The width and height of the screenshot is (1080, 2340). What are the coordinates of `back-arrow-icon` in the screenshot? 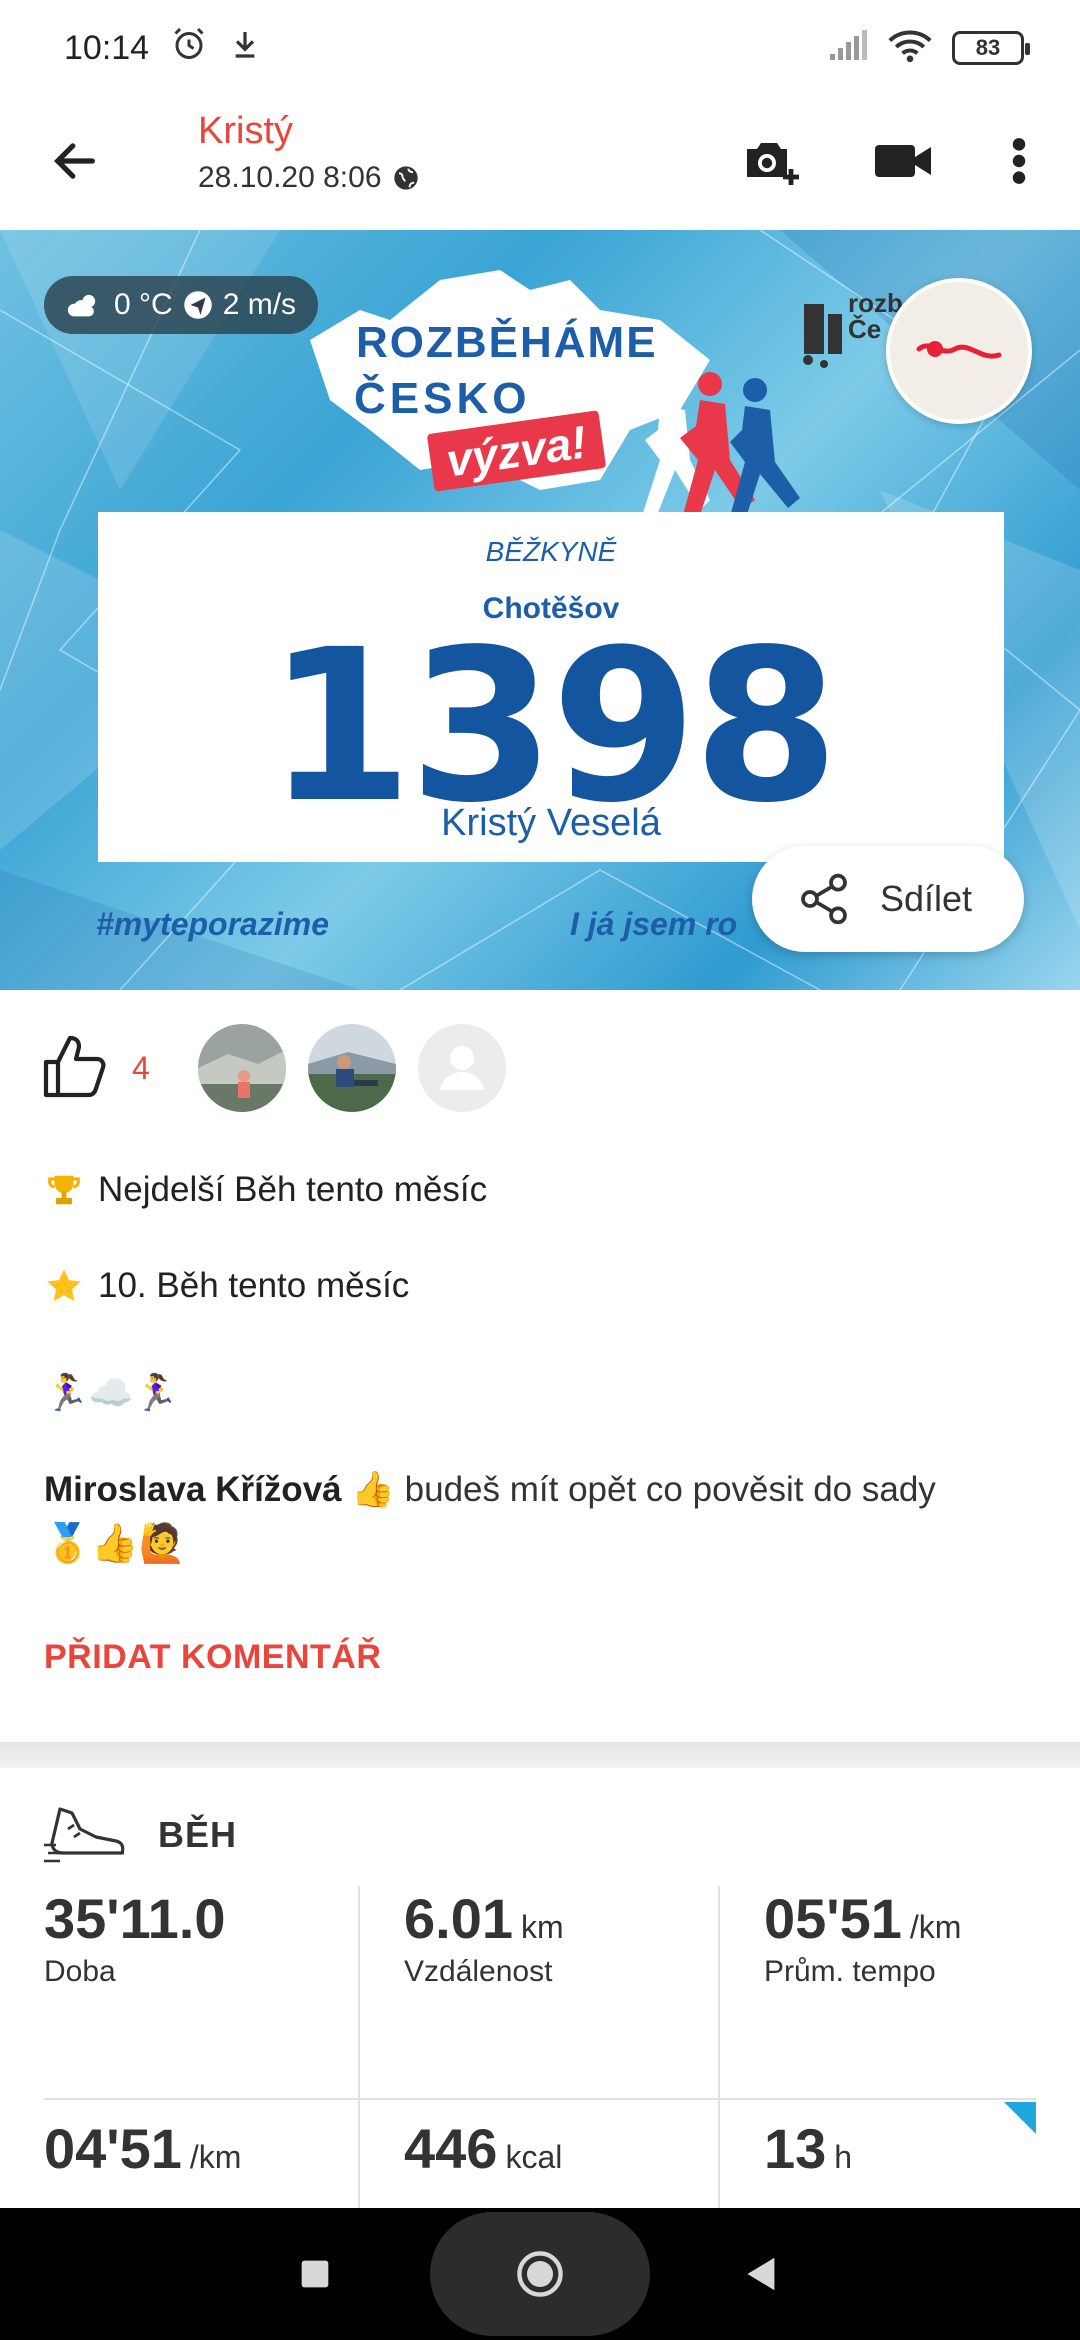 It's located at (74, 161).